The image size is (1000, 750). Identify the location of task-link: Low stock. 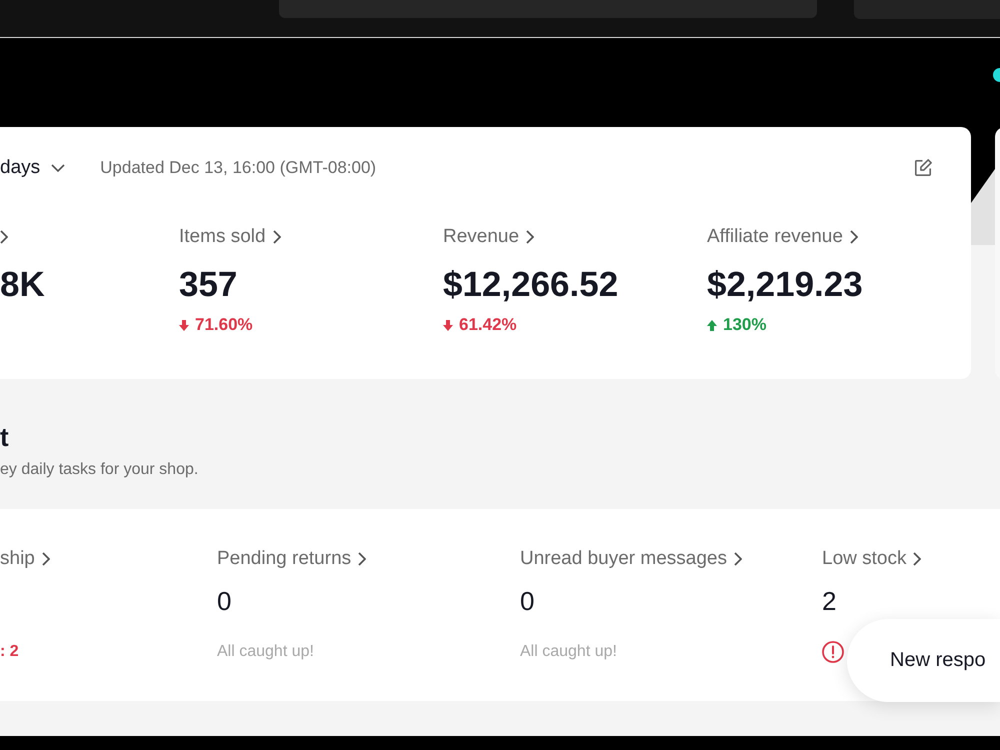
(872, 559).